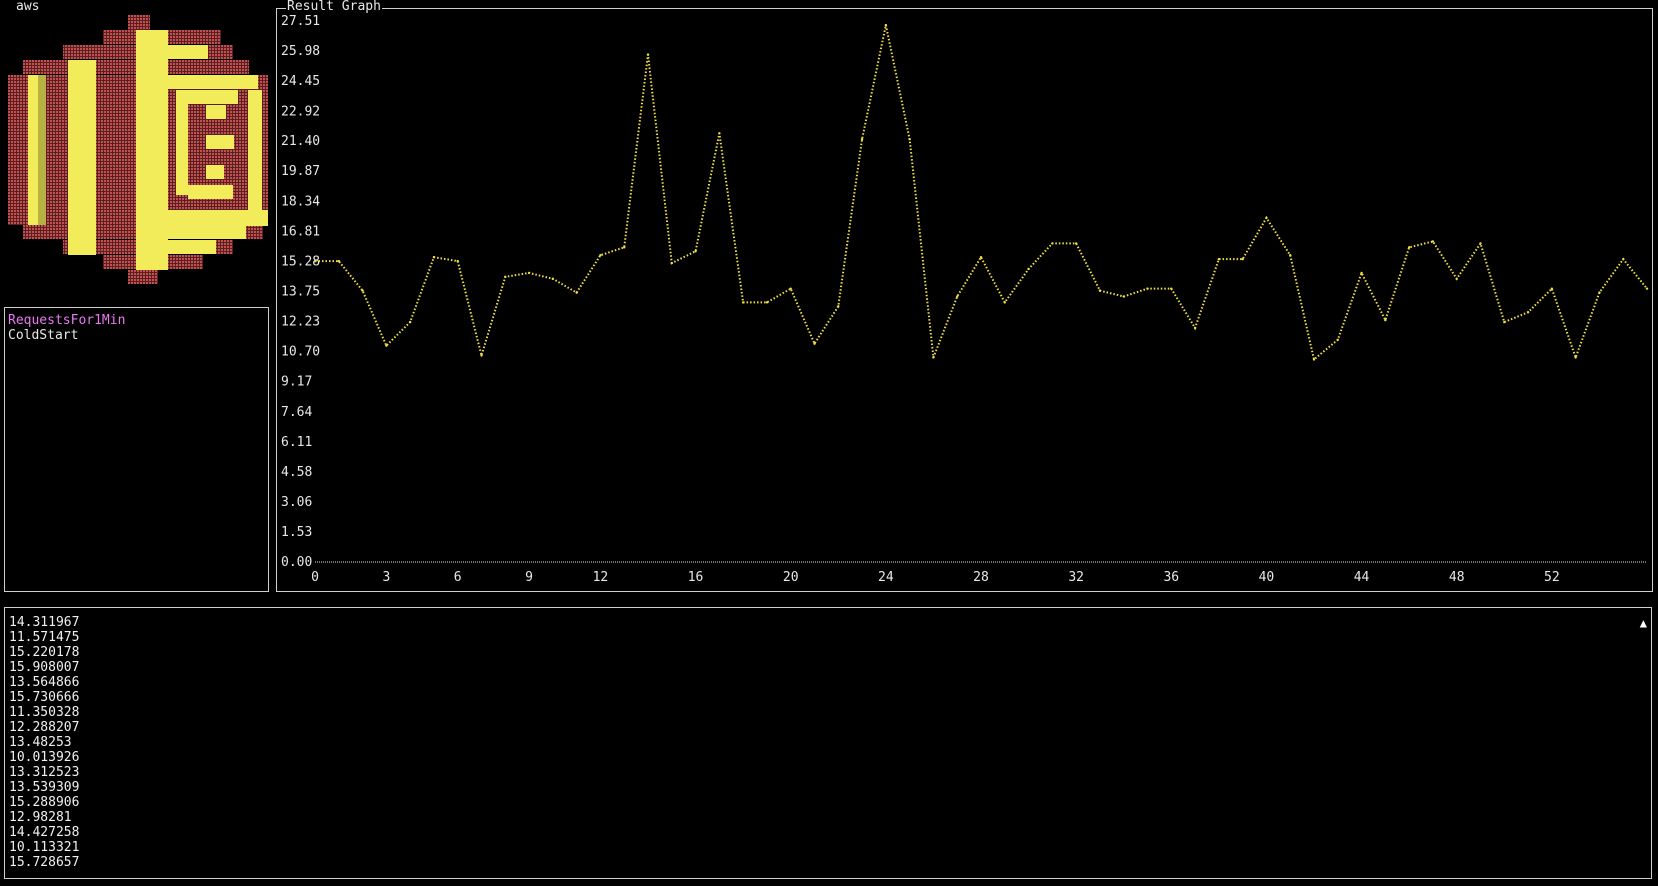 This screenshot has width=1658, height=886. I want to click on log-line: 11.350328, so click(44, 712).